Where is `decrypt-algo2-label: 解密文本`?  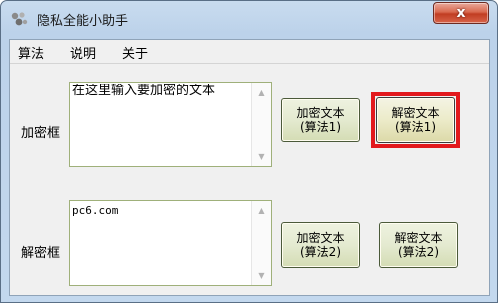 decrypt-algo2-label: 解密文本 is located at coordinates (418, 238).